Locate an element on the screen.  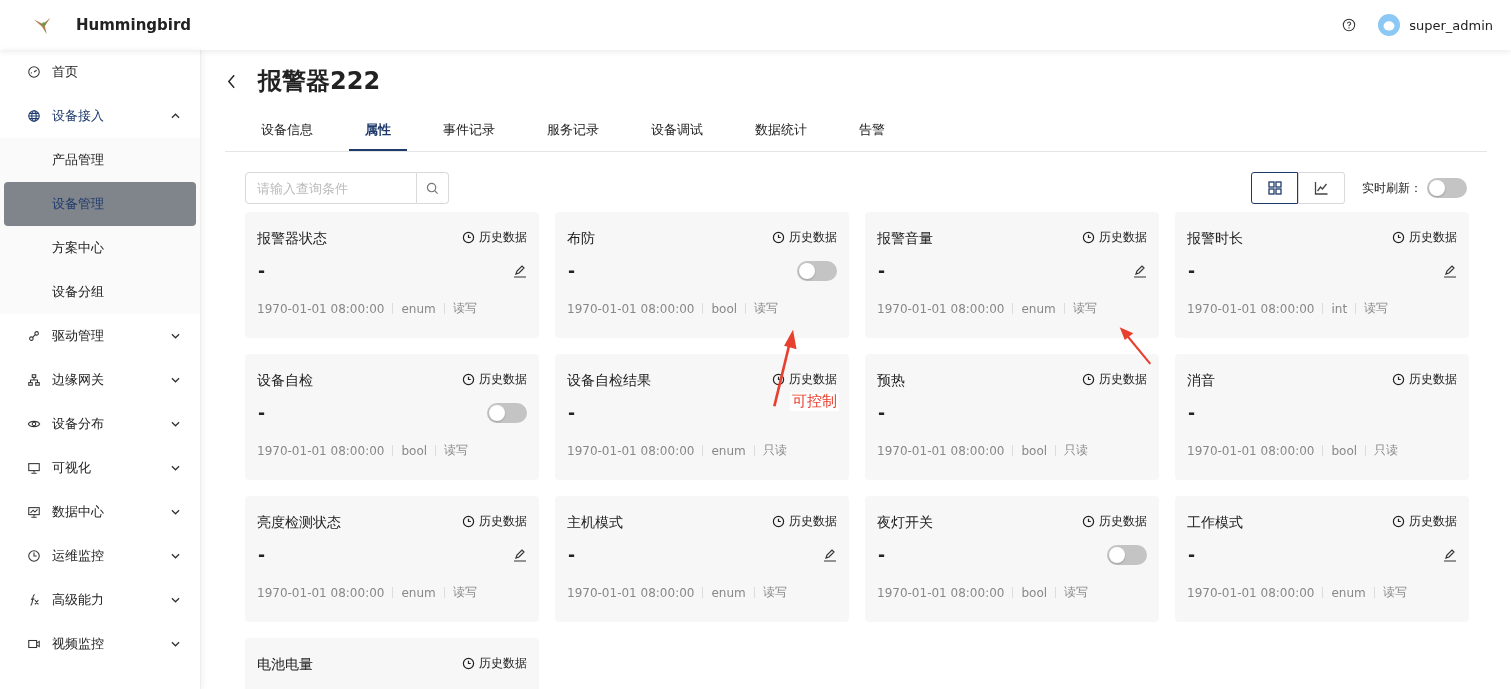
search-icon is located at coordinates (432, 188).